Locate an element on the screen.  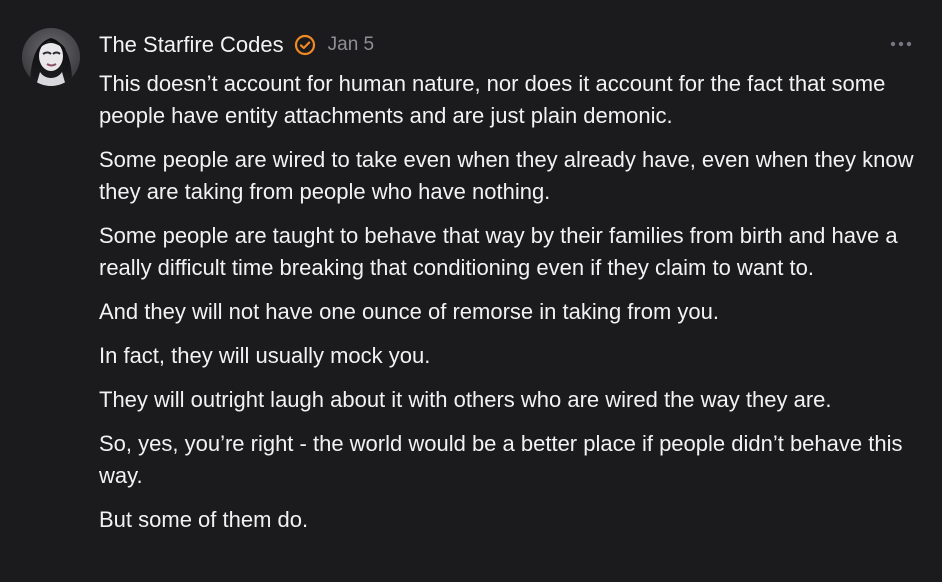
comment-date: Jan 5 is located at coordinates (351, 45).